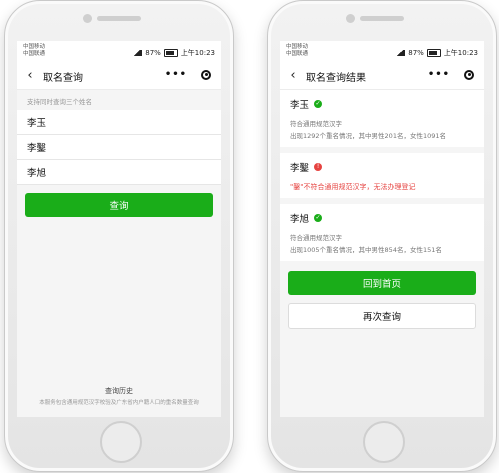 Image resolution: width=499 pixels, height=473 pixels. Describe the element at coordinates (300, 168) in the screenshot. I see `result-name: 李鑿` at that location.